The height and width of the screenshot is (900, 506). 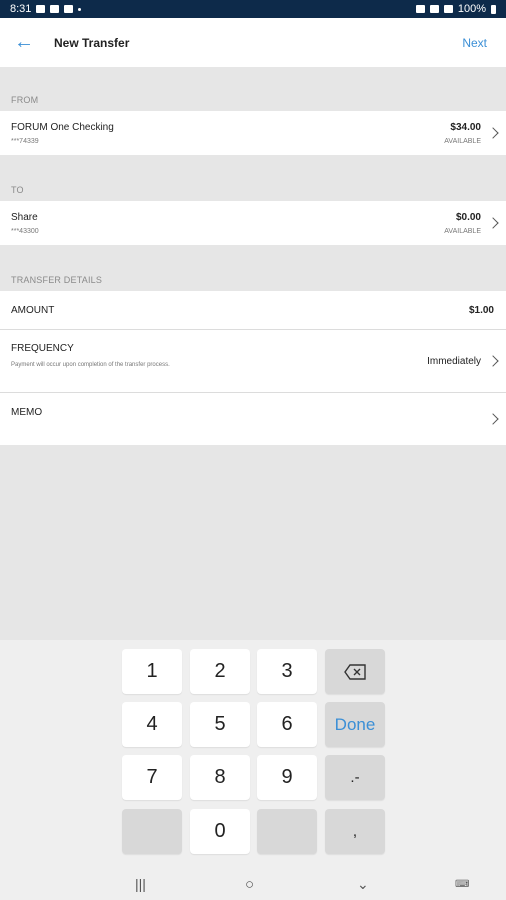 What do you see at coordinates (152, 724) in the screenshot?
I see `key-4: 4` at bounding box center [152, 724].